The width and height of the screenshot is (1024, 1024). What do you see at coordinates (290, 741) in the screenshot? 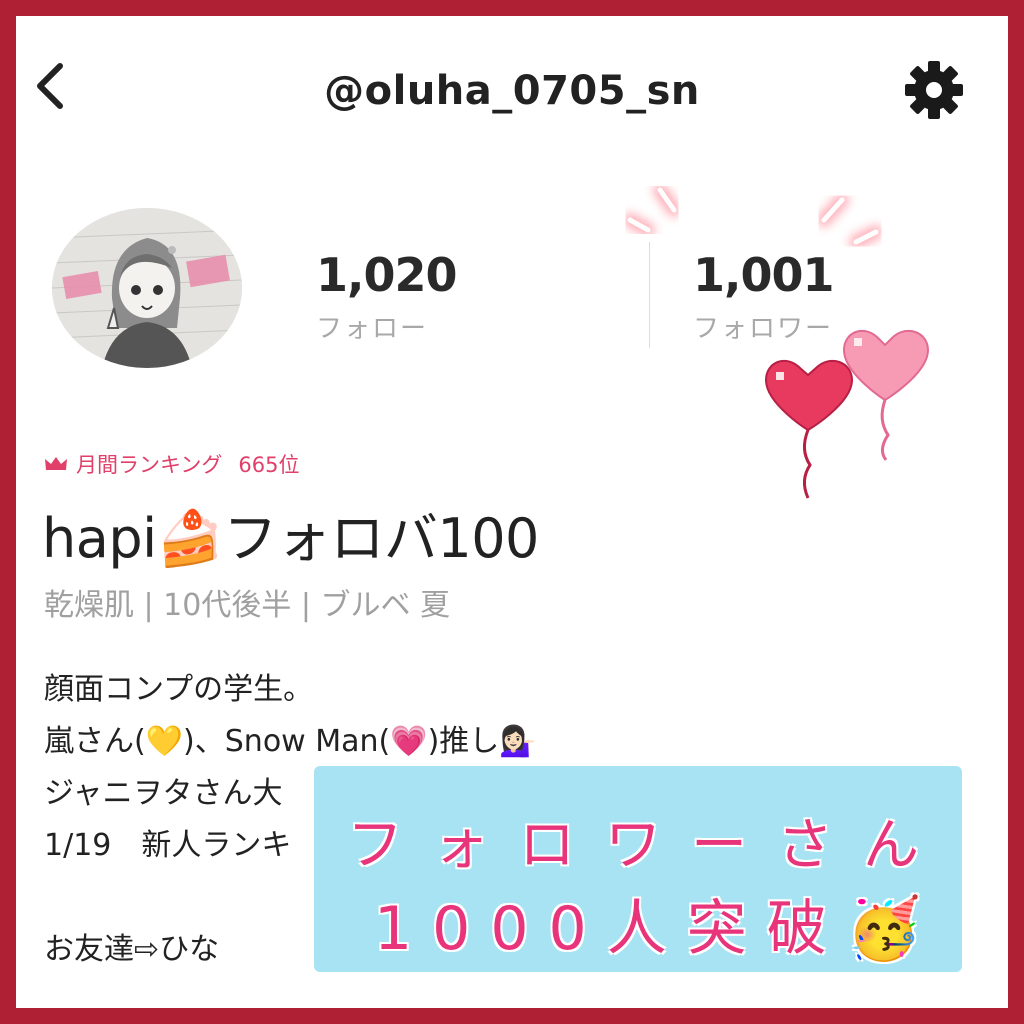
I see `bio-line: 嵐さん(💛)、Snow Man(💗)推し💁🏻‍♀️` at bounding box center [290, 741].